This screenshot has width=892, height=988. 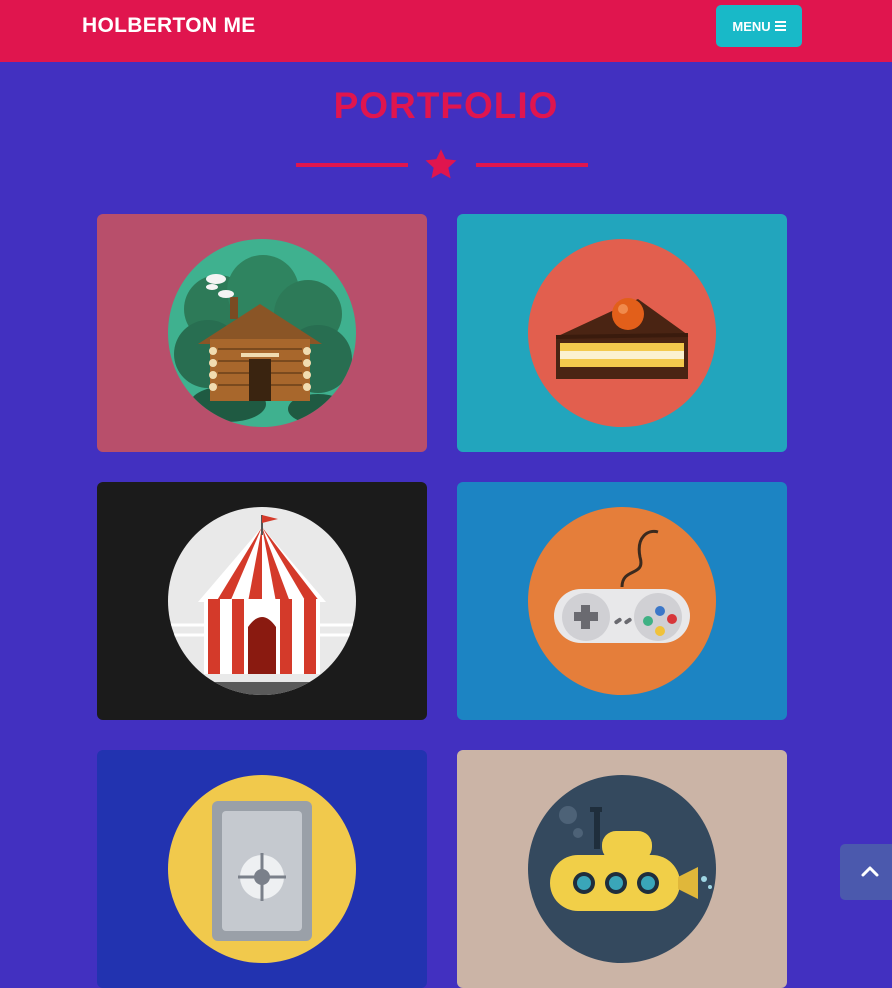 I want to click on portfolio-item-submarine, so click(x=622, y=869).